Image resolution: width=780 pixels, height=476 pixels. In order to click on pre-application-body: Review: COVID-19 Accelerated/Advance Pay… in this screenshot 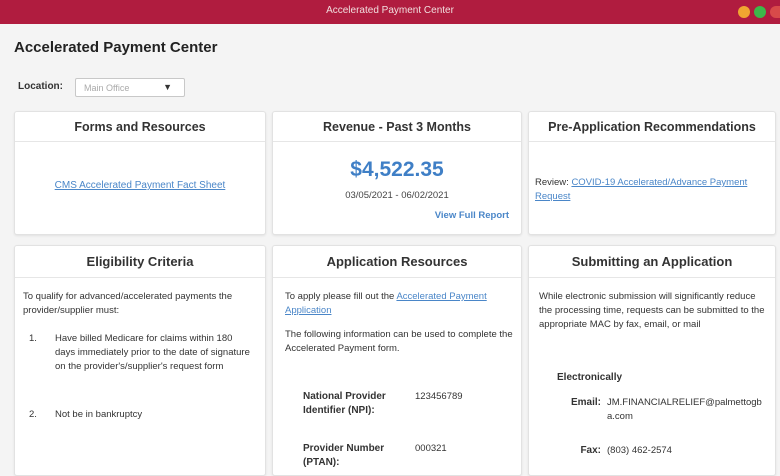, I will do `click(650, 190)`.